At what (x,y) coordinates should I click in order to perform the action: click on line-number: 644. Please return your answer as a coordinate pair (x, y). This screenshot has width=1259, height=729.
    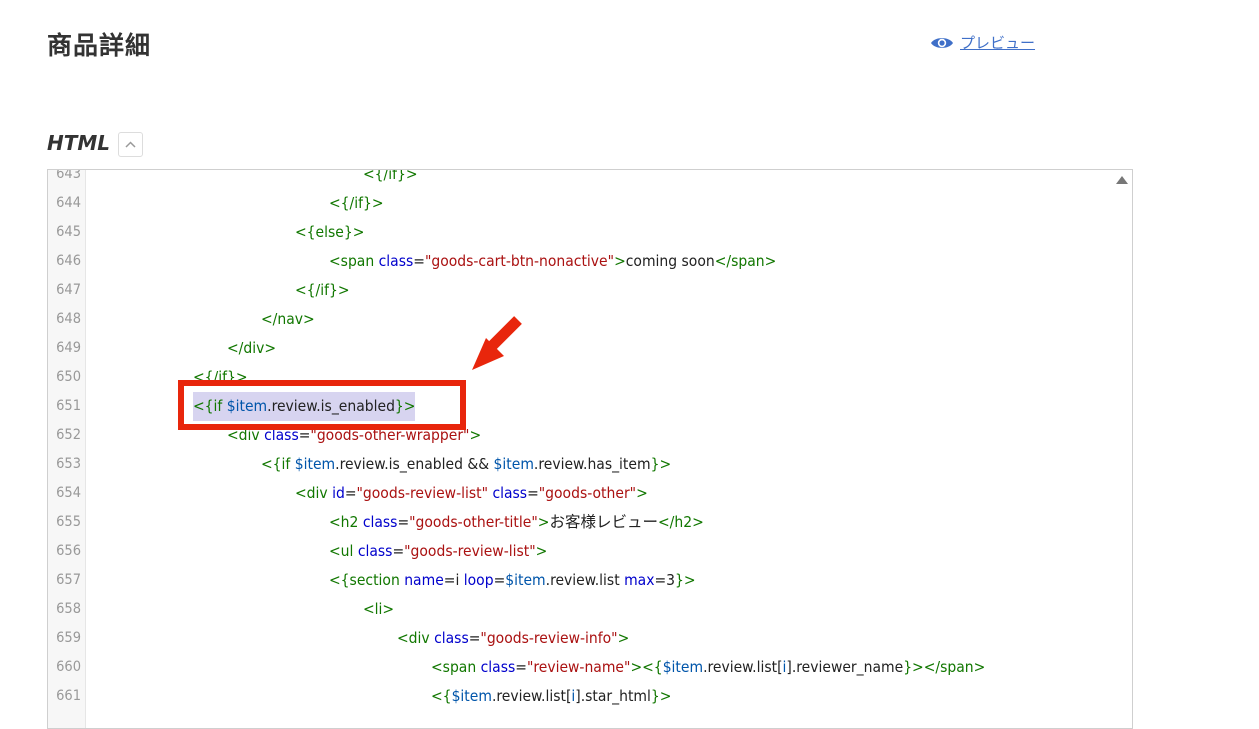
    Looking at the image, I should click on (68, 203).